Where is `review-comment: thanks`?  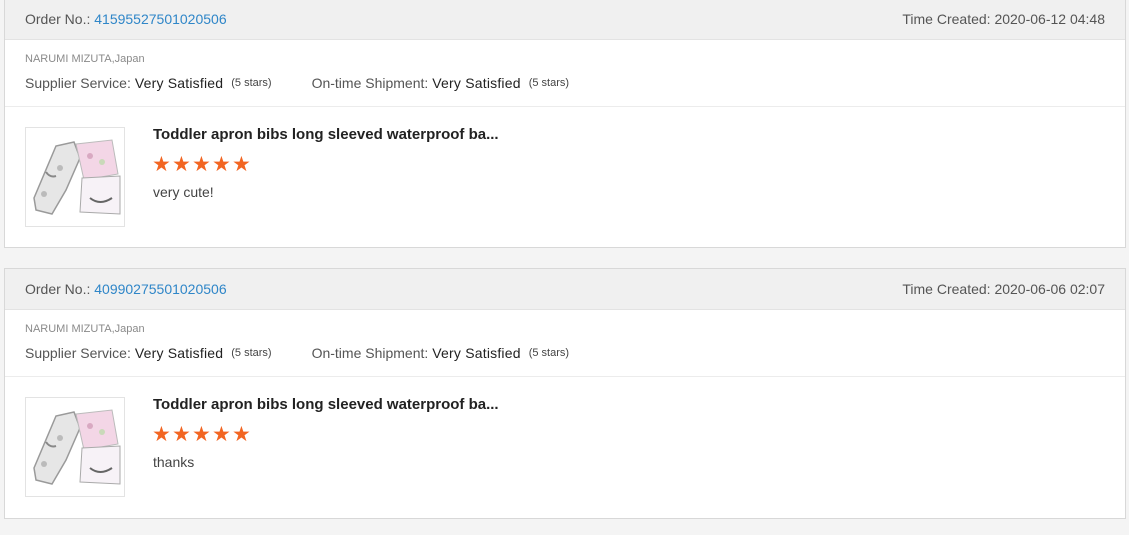
review-comment: thanks is located at coordinates (174, 462).